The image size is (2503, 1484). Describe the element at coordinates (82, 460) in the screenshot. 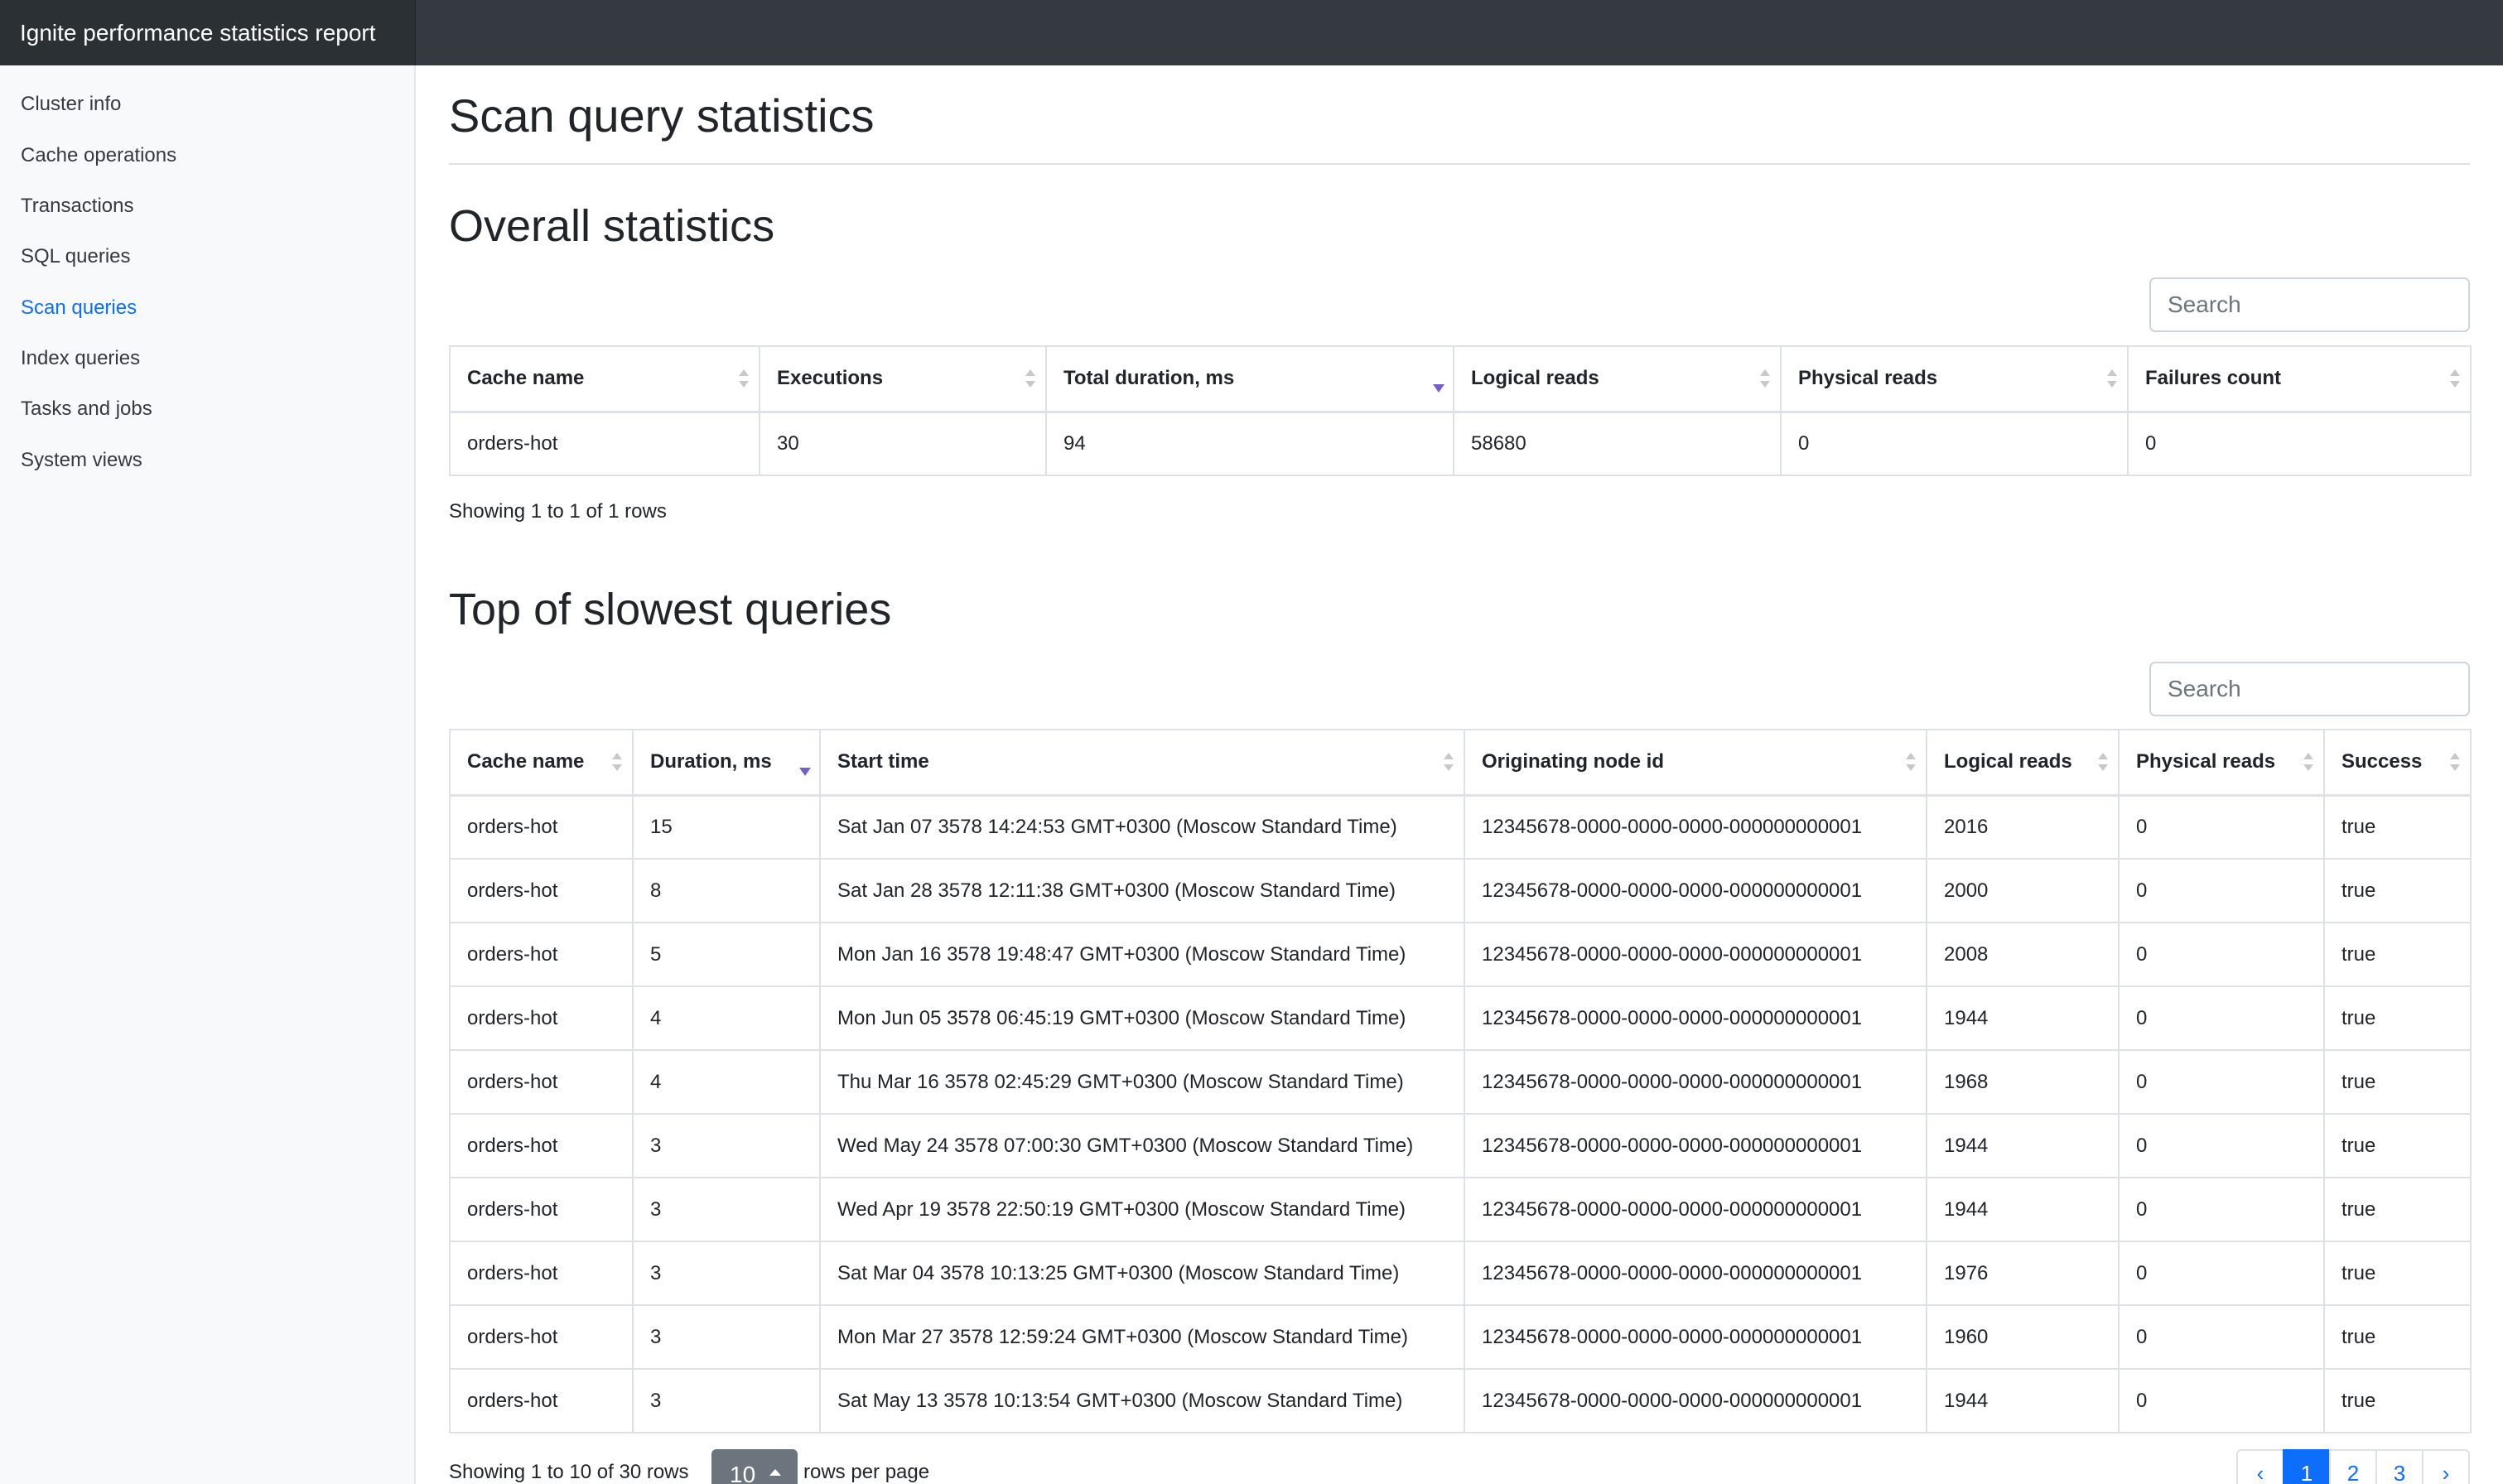

I see `sidebar-item-system-views: System views` at that location.